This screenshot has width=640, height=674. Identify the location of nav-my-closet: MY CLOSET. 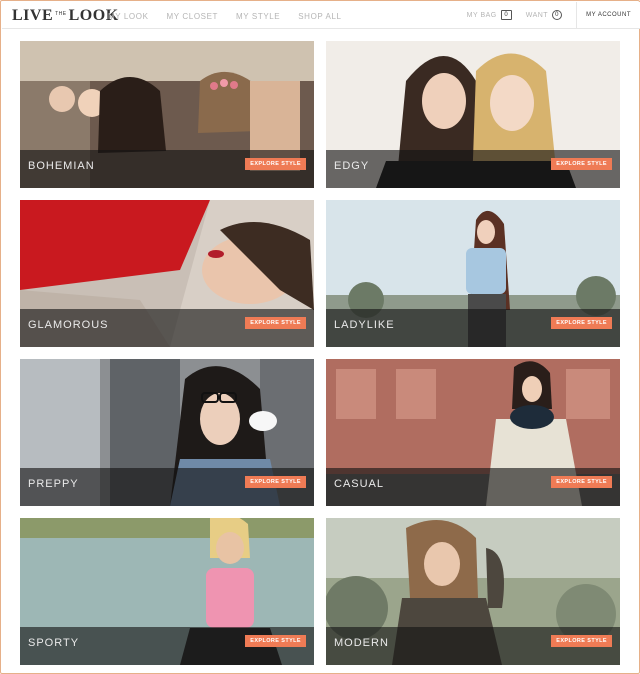
(193, 16).